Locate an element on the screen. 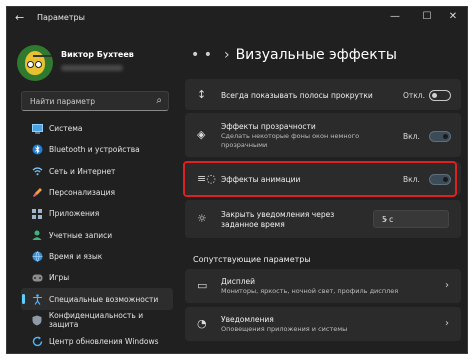 The image size is (474, 360). back-arrow-icon: ← is located at coordinates (19, 17).